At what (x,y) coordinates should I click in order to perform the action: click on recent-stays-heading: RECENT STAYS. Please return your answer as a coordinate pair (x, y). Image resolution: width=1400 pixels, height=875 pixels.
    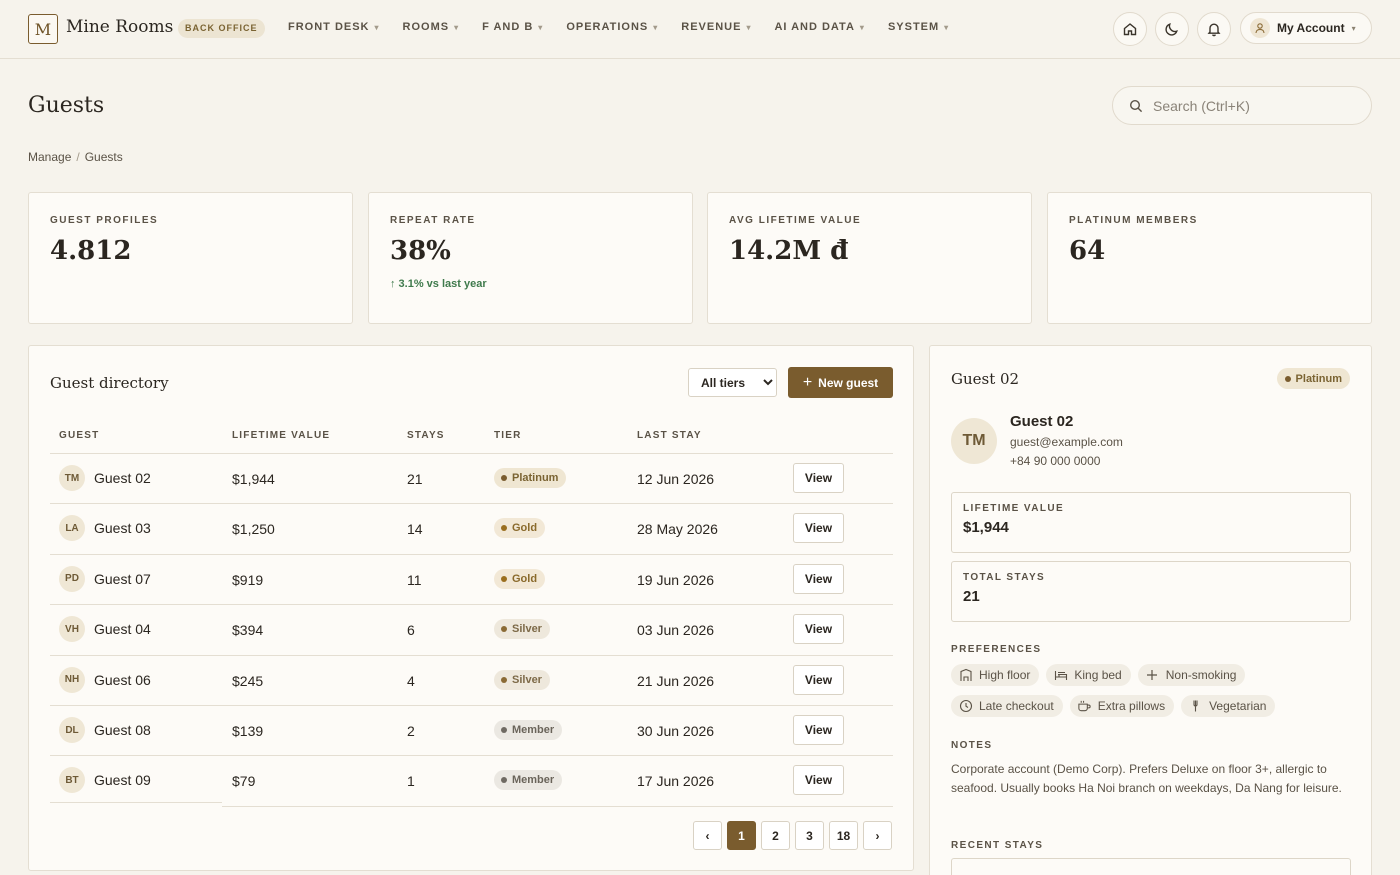
    Looking at the image, I should click on (997, 845).